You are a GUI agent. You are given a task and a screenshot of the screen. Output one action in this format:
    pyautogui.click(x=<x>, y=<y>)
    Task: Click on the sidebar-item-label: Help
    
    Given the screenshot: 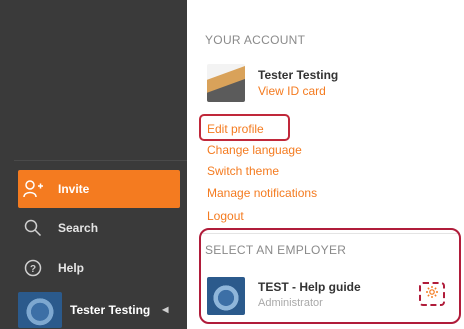 What is the action you would take?
    pyautogui.click(x=71, y=268)
    